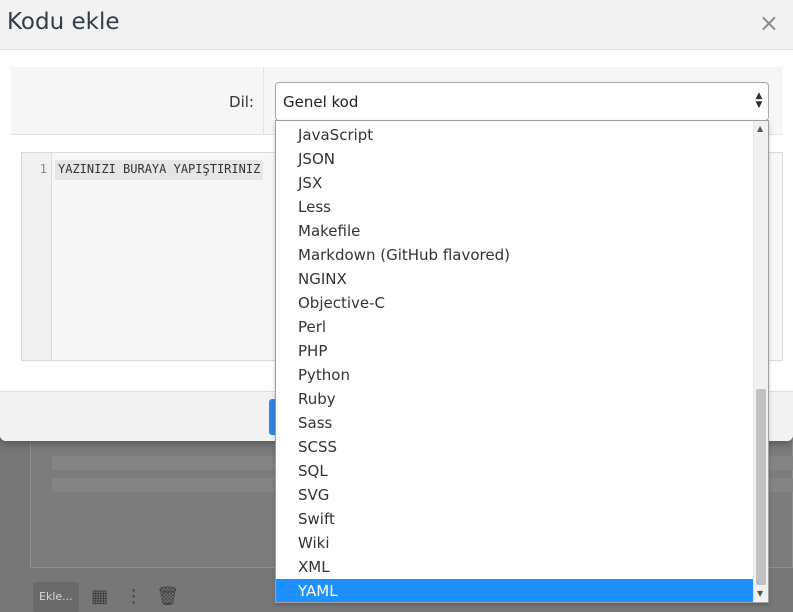  What do you see at coordinates (515, 207) in the screenshot?
I see `dropdown-option: Less` at bounding box center [515, 207].